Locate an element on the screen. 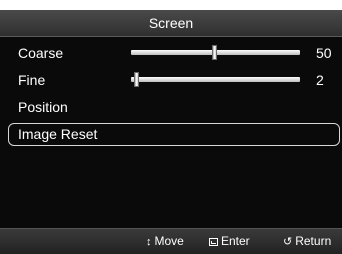 The height and width of the screenshot is (254, 342). hint-move: ↕ Move is located at coordinates (165, 241).